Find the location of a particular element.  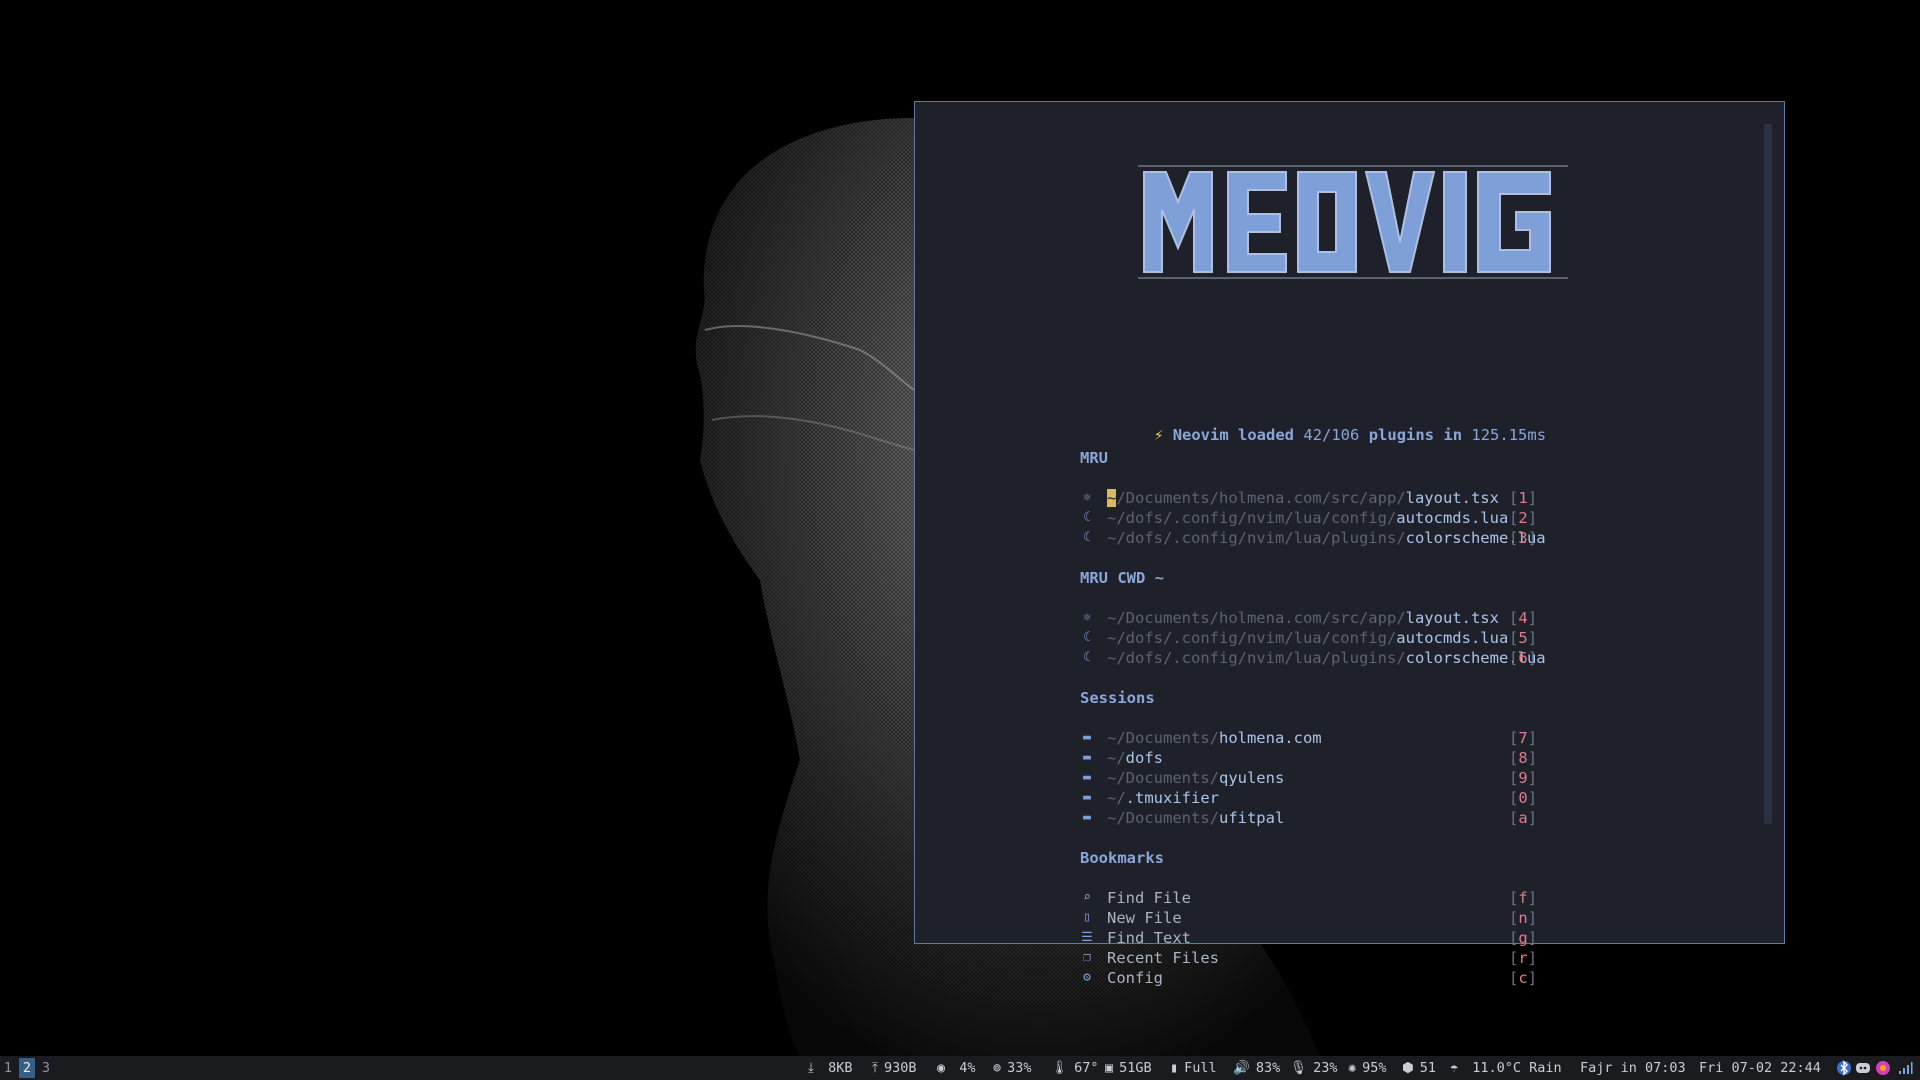

scrollbar is located at coordinates (1768, 474).